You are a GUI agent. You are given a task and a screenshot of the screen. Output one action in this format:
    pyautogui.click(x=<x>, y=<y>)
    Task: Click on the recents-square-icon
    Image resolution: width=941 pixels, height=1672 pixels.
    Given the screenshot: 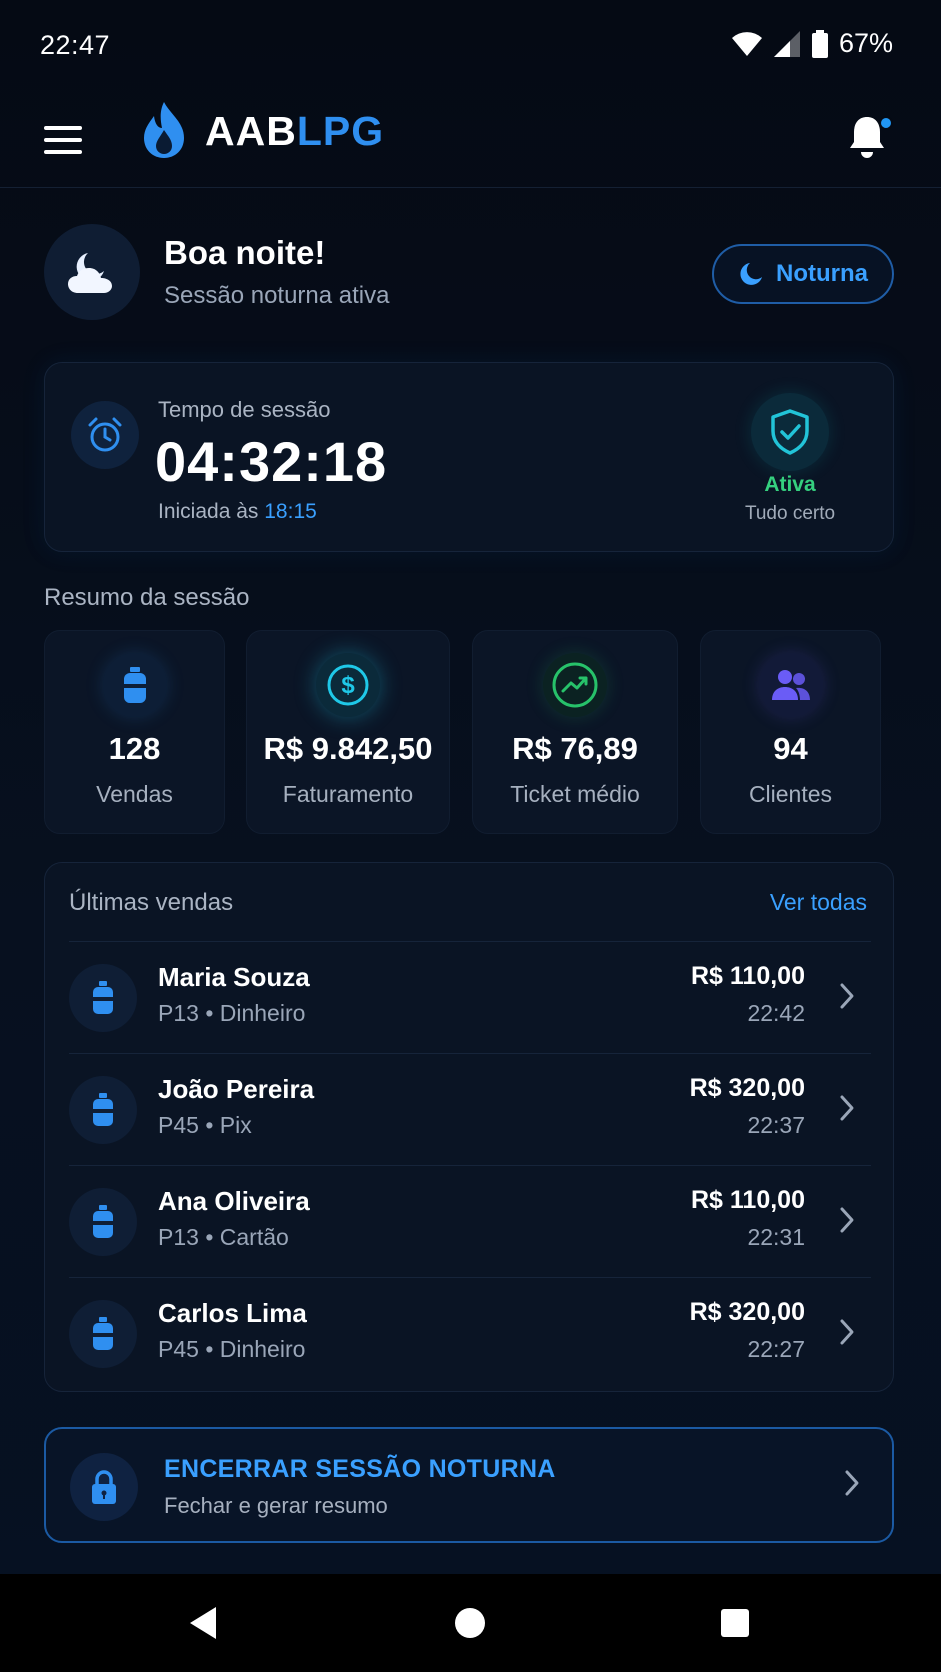 What is the action you would take?
    pyautogui.click(x=735, y=1623)
    